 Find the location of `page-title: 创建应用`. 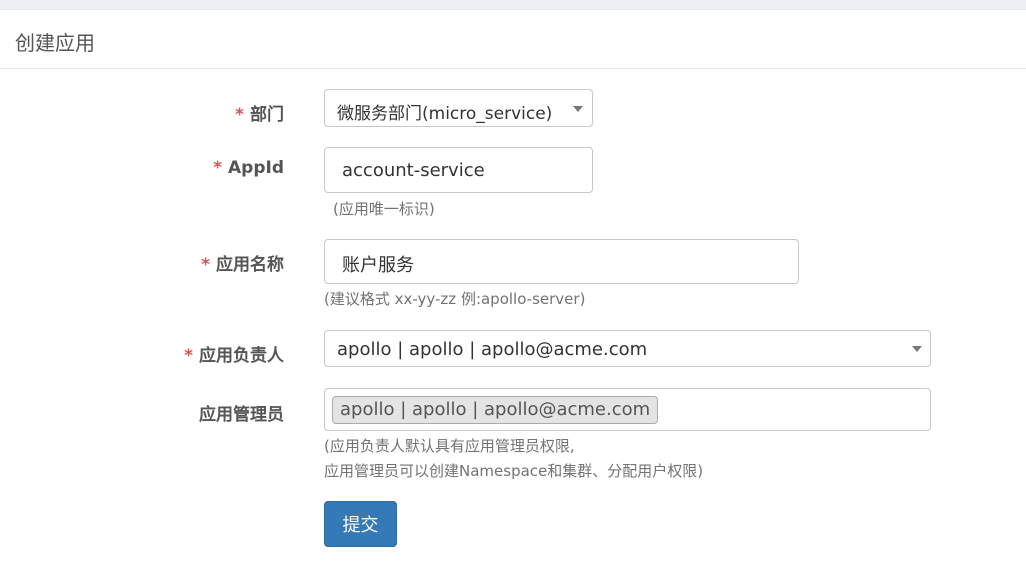

page-title: 创建应用 is located at coordinates (55, 43).